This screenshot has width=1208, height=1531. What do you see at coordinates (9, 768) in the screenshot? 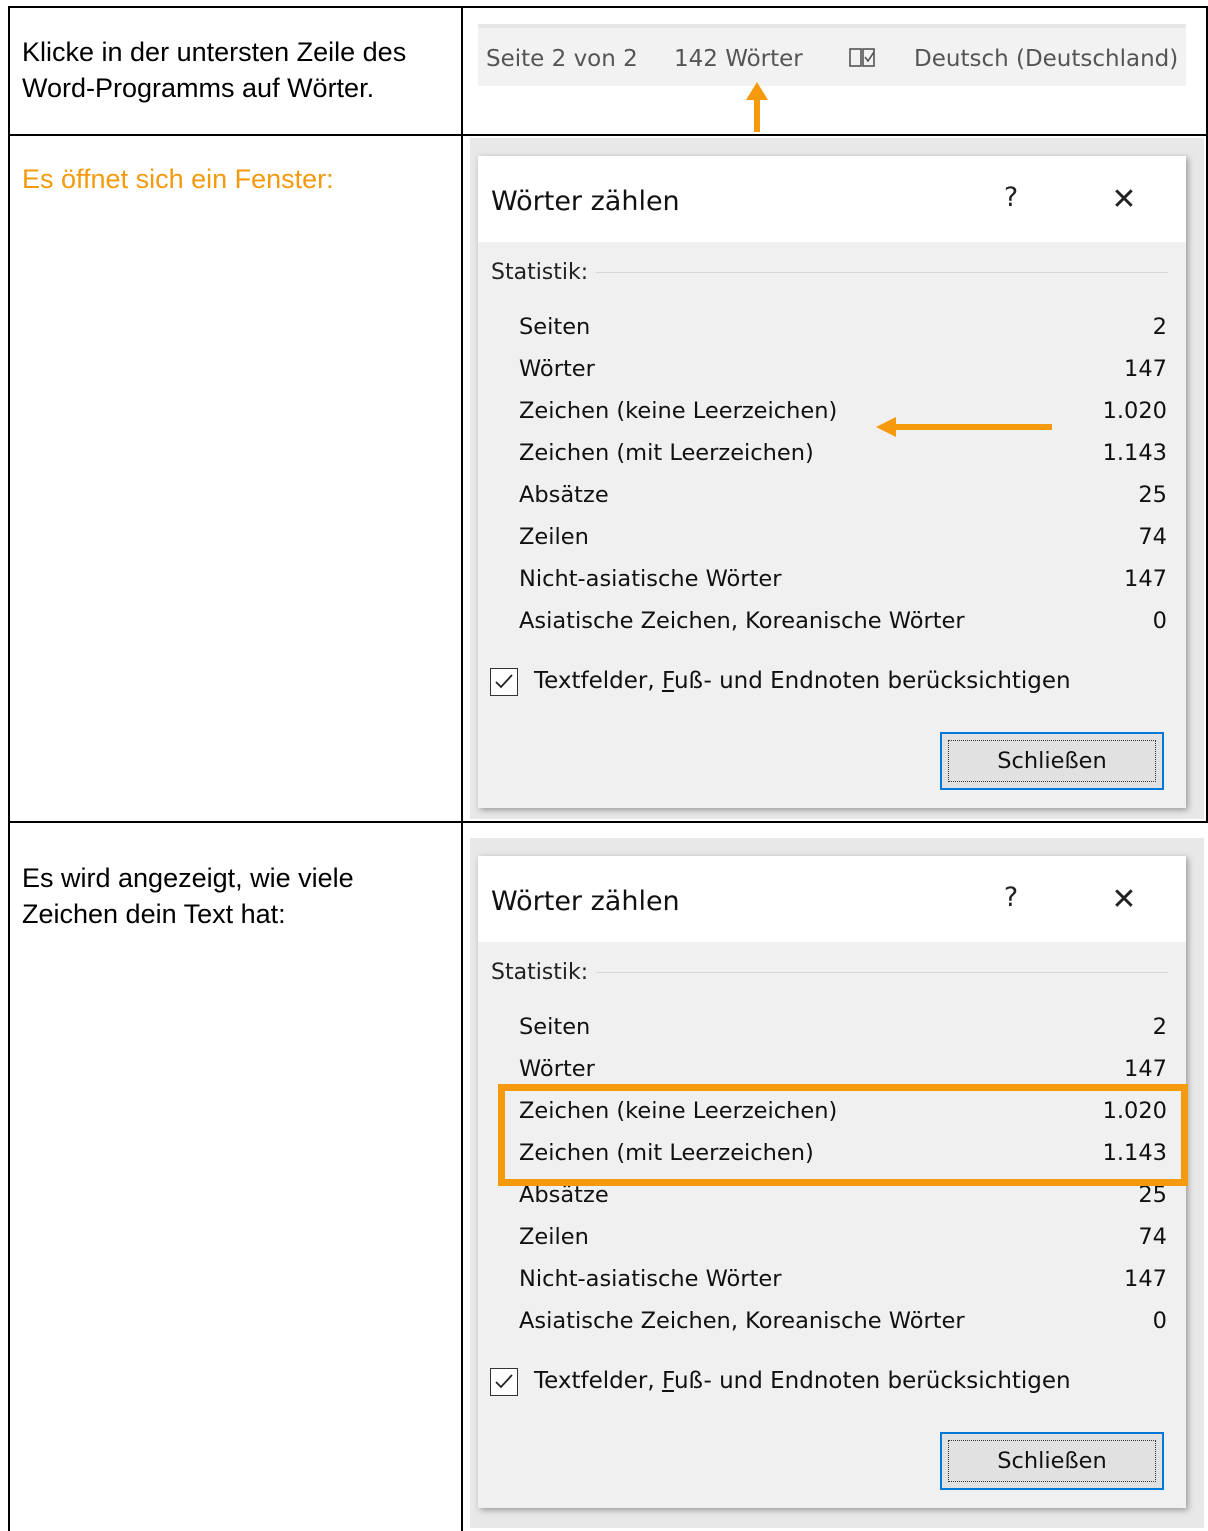
I see `table-border-left` at bounding box center [9, 768].